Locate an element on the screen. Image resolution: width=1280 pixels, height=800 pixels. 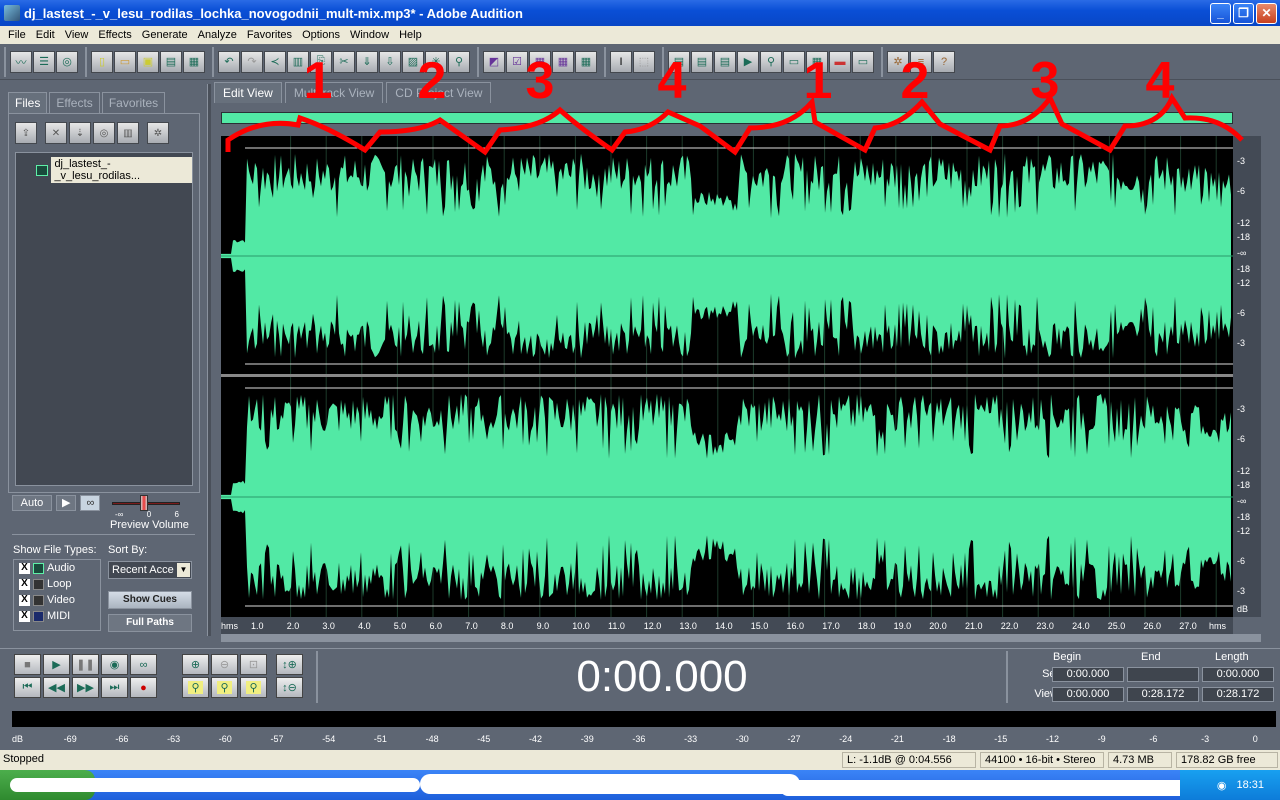
info-icon: ▤ is located at coordinates (679, 61).